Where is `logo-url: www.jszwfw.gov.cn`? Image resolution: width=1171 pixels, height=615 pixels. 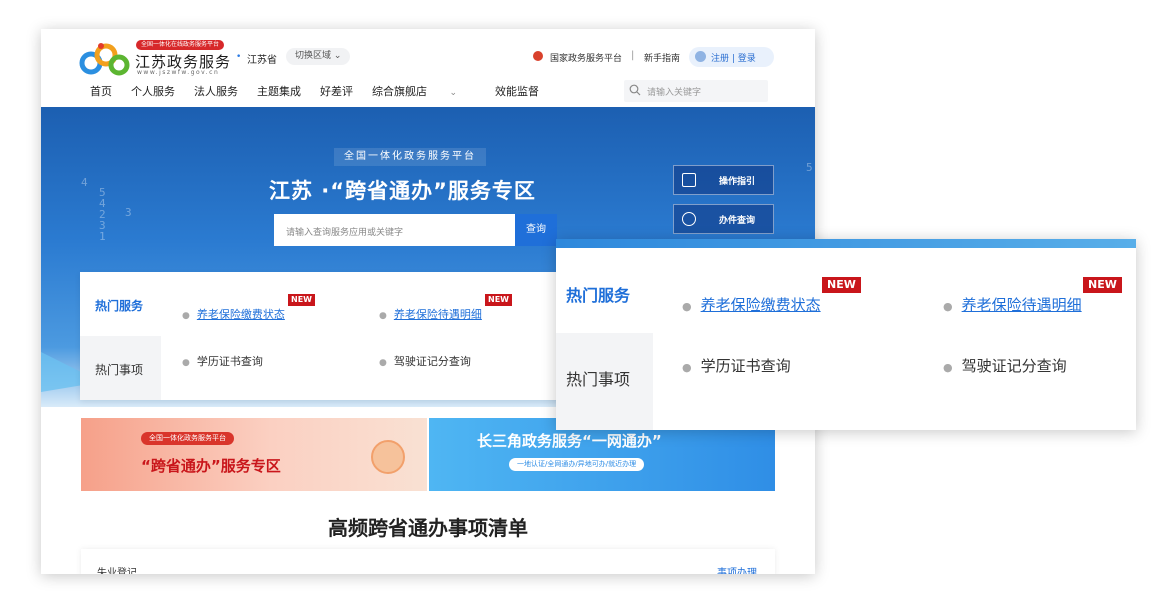 logo-url: www.jszwfw.gov.cn is located at coordinates (178, 72).